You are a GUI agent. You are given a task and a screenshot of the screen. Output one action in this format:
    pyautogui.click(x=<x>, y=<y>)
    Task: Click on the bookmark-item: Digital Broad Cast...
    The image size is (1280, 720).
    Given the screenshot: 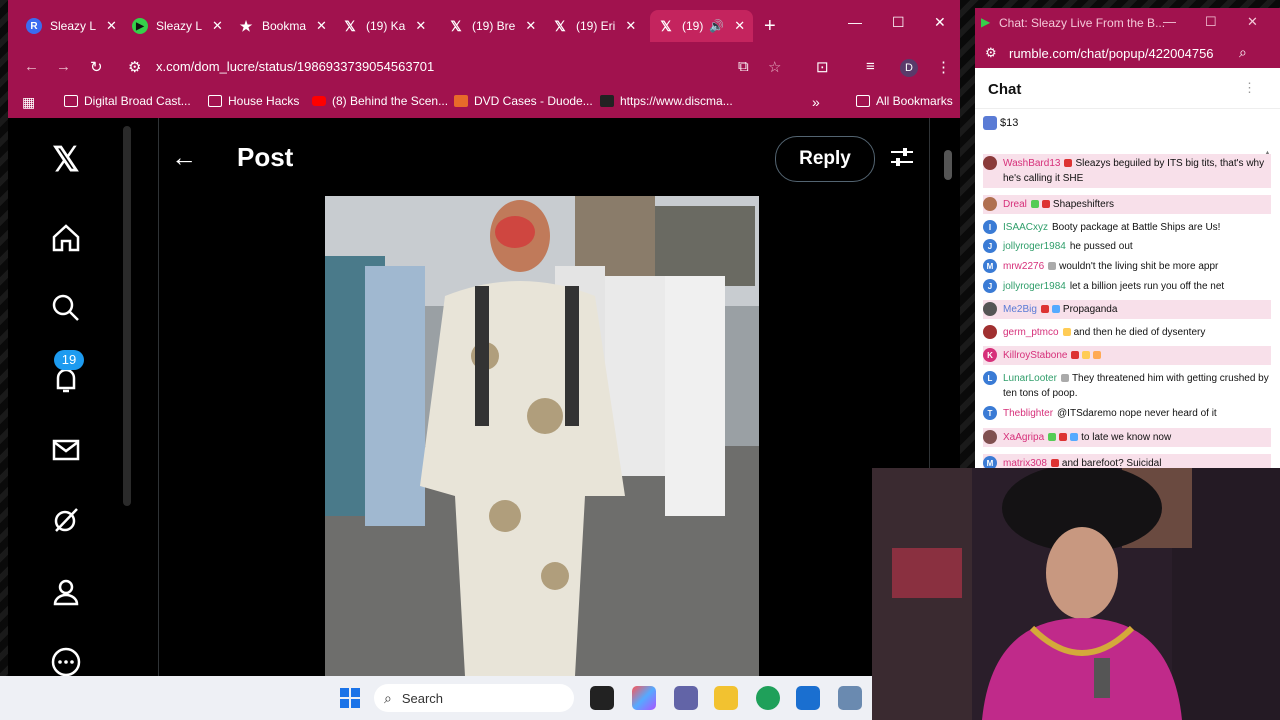 What is the action you would take?
    pyautogui.click(x=127, y=101)
    